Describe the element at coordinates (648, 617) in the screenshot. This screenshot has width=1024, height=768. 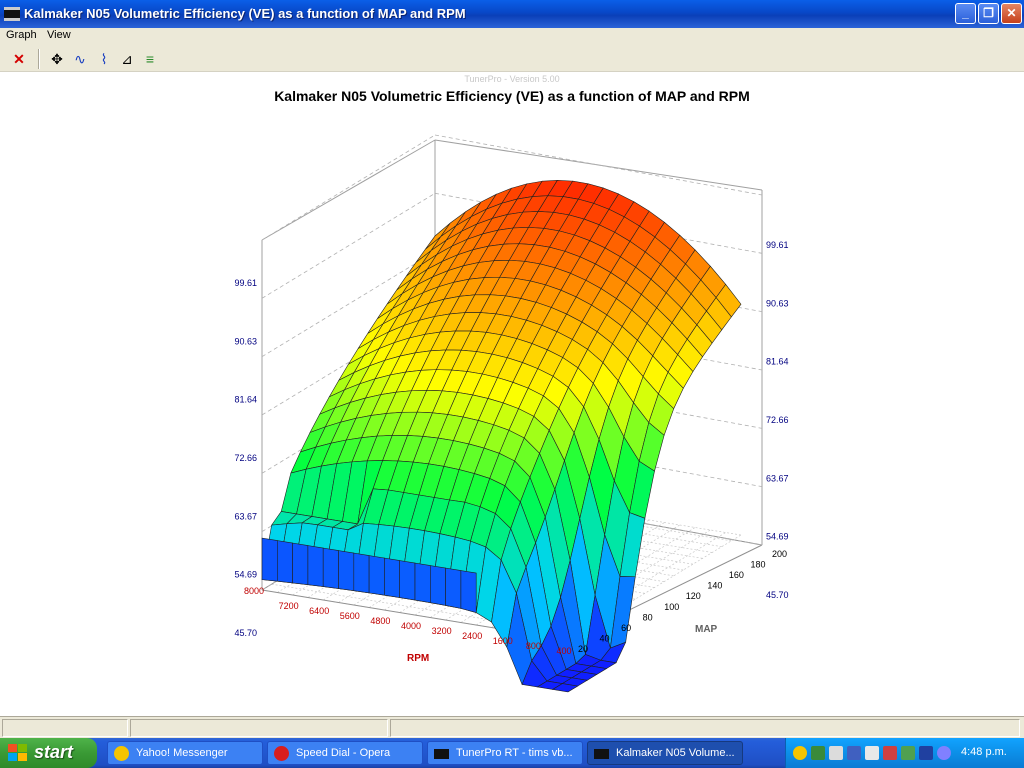
I see `map-tick-label: 80` at that location.